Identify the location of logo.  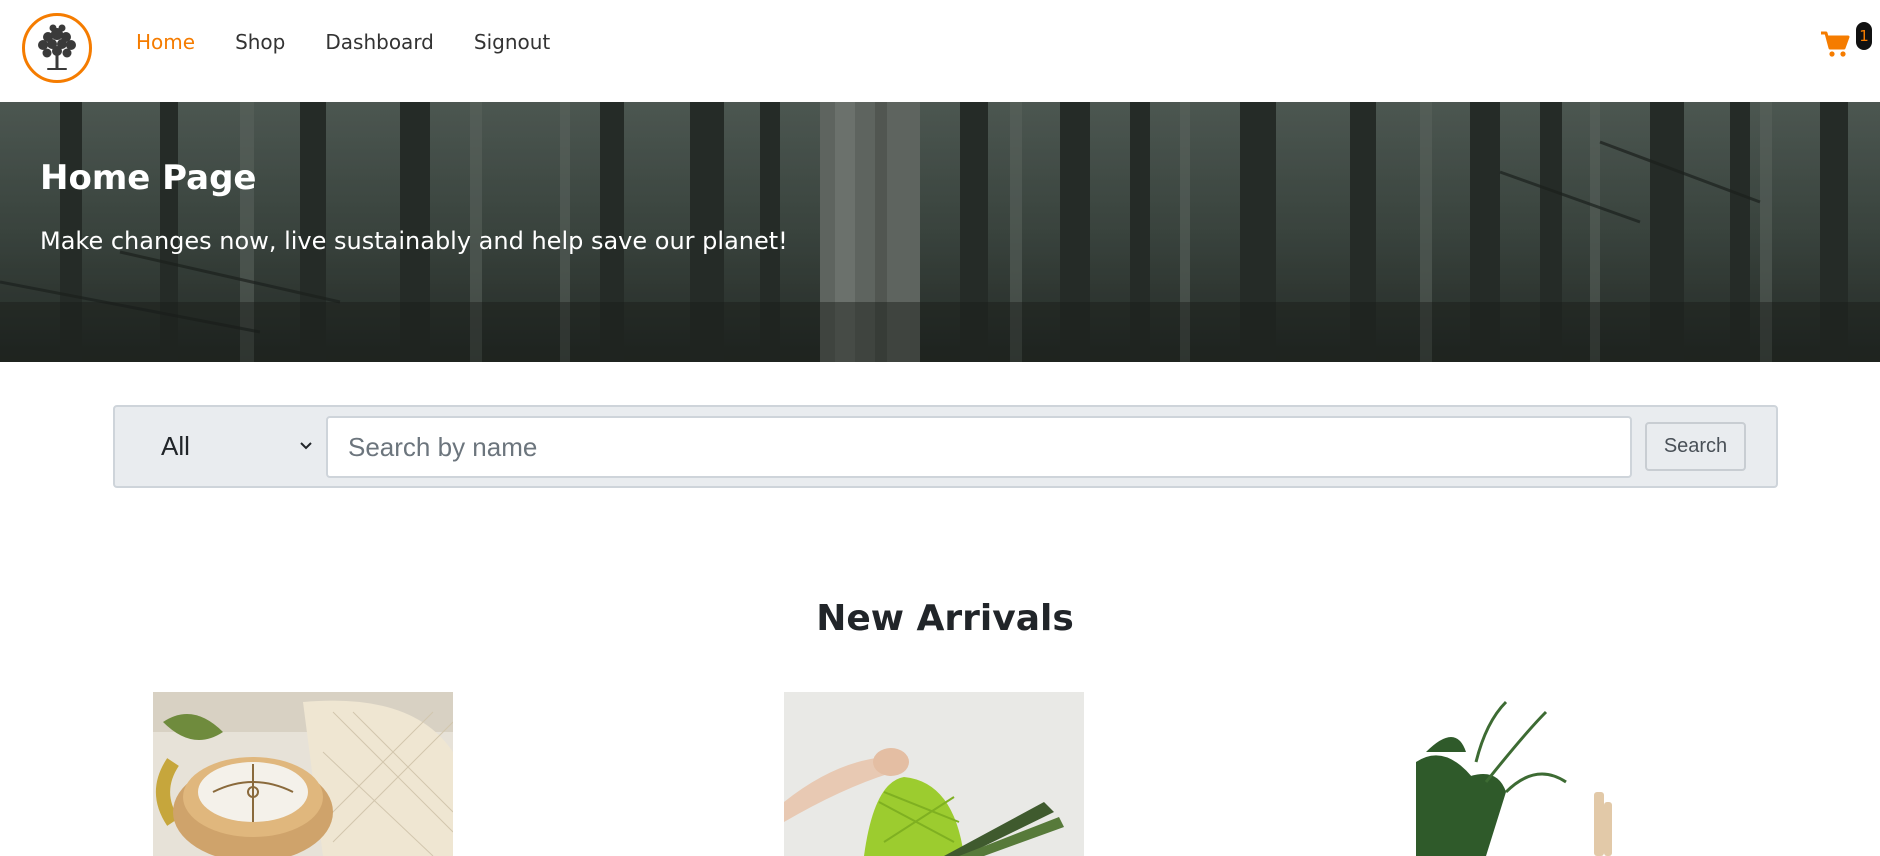
(57, 48).